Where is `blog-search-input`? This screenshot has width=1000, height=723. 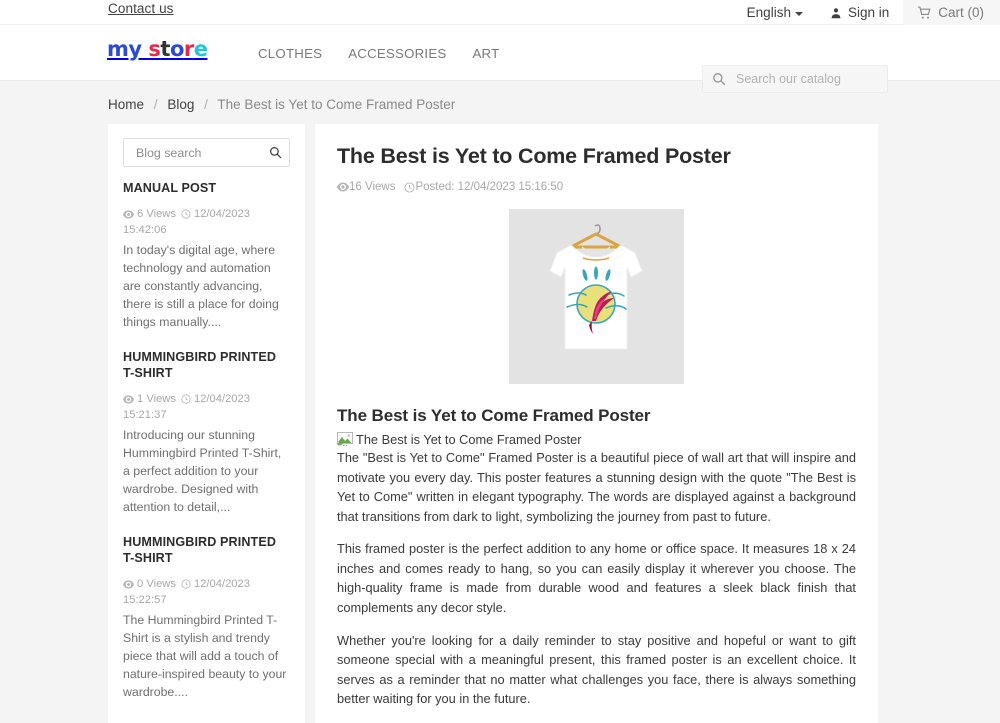 blog-search-input is located at coordinates (201, 152).